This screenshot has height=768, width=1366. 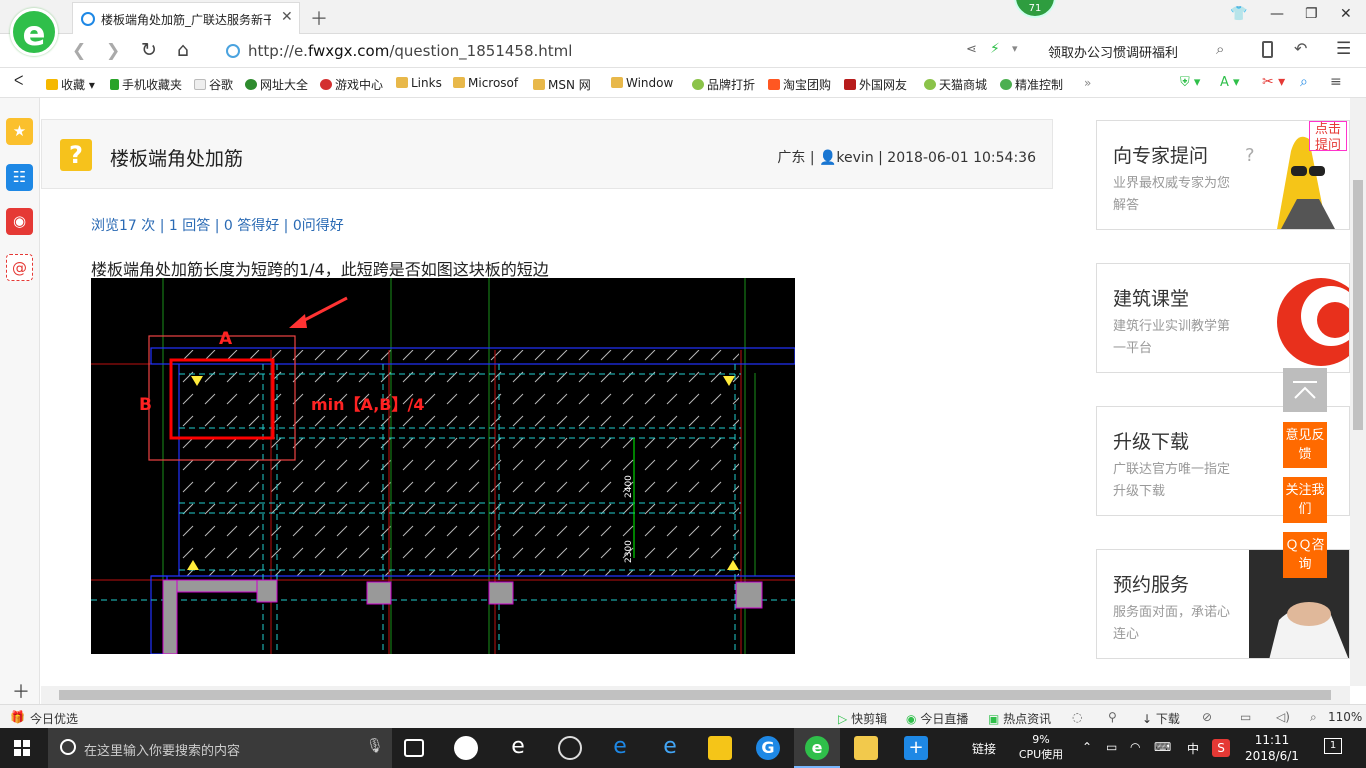 I want to click on ie11-app-icon: e, so click(x=670, y=748).